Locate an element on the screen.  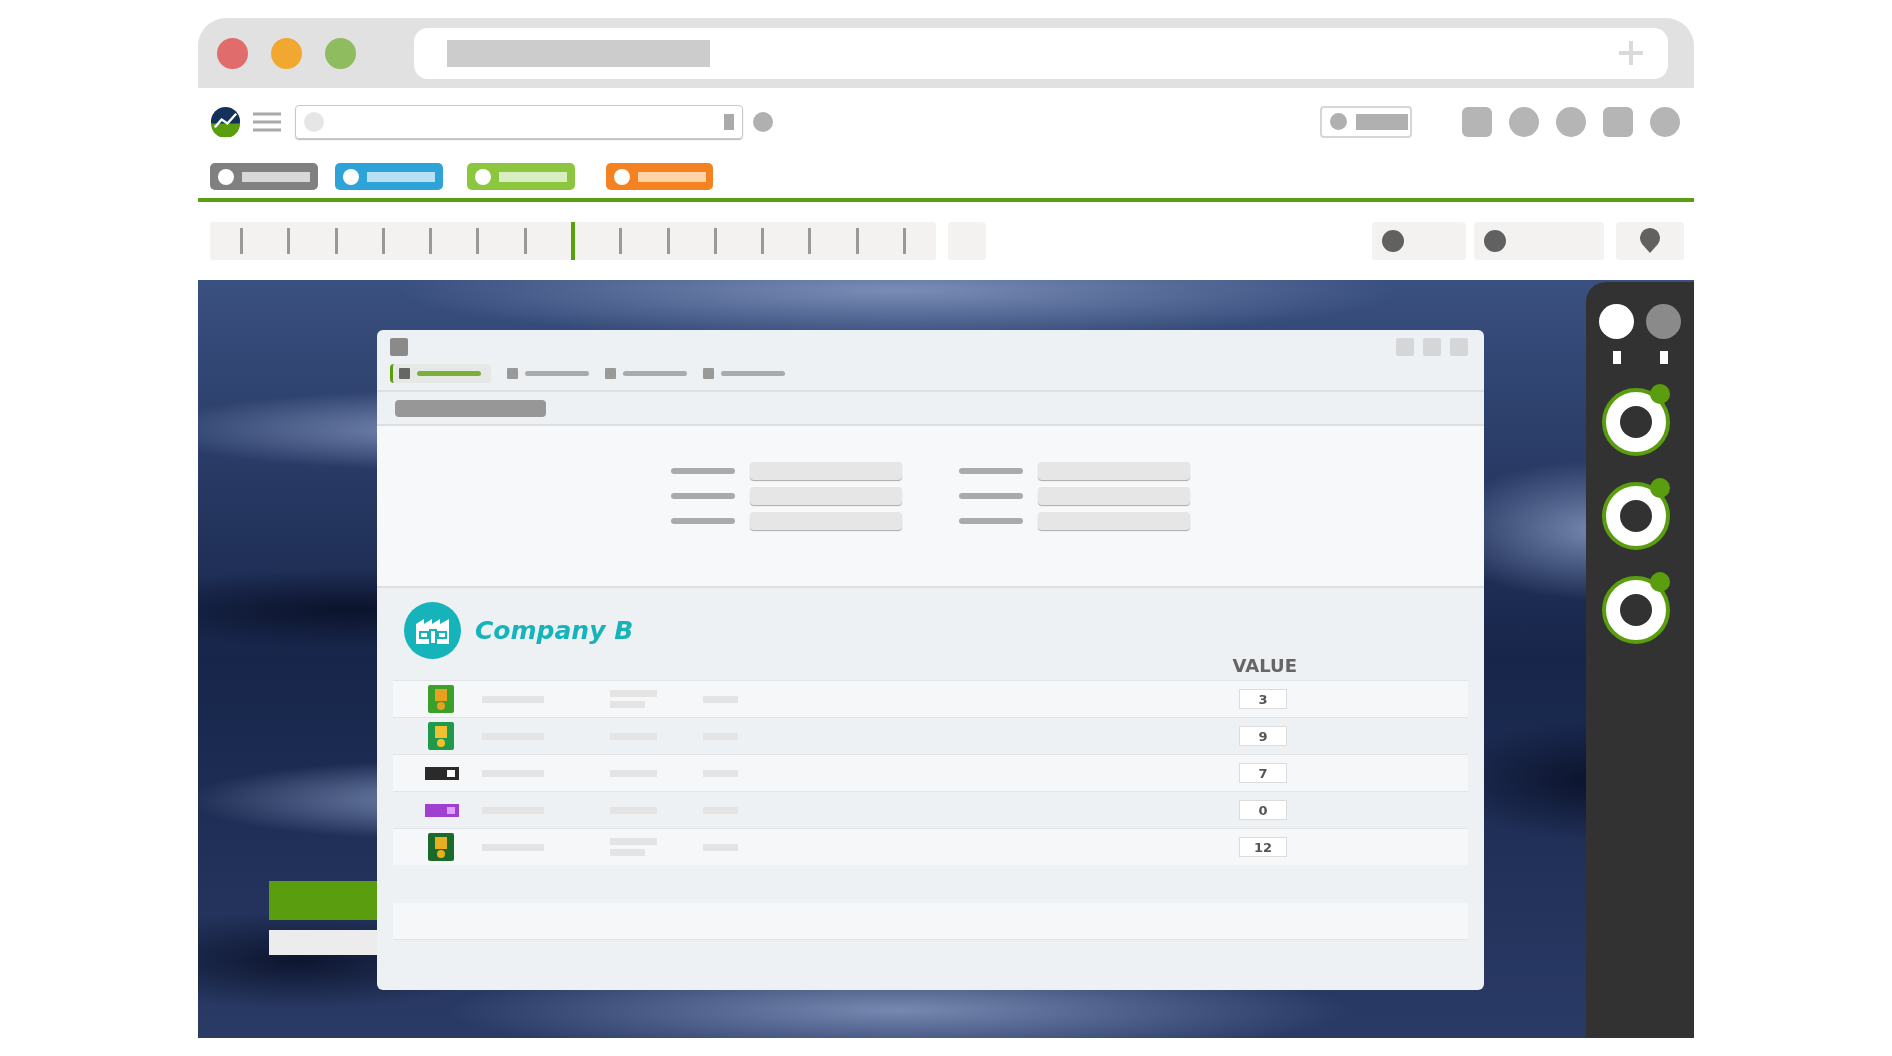
logo-icon is located at coordinates (225, 121).